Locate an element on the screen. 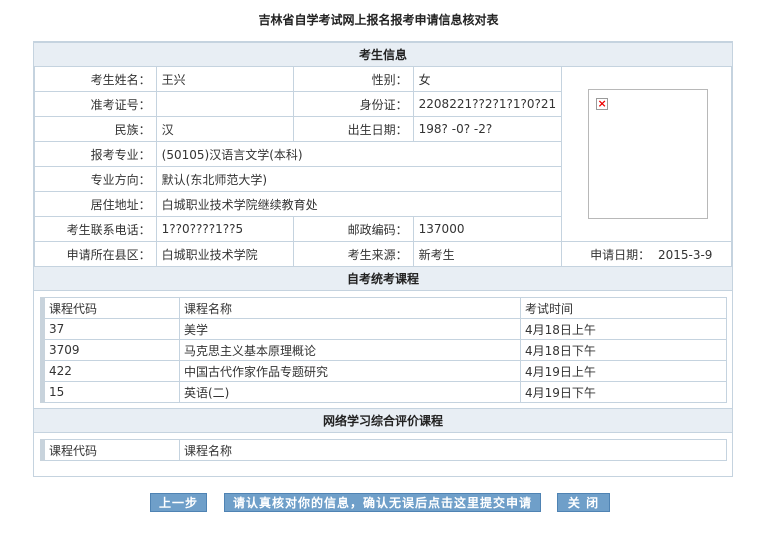  apply-date-label: 申请日期： is located at coordinates (620, 254).